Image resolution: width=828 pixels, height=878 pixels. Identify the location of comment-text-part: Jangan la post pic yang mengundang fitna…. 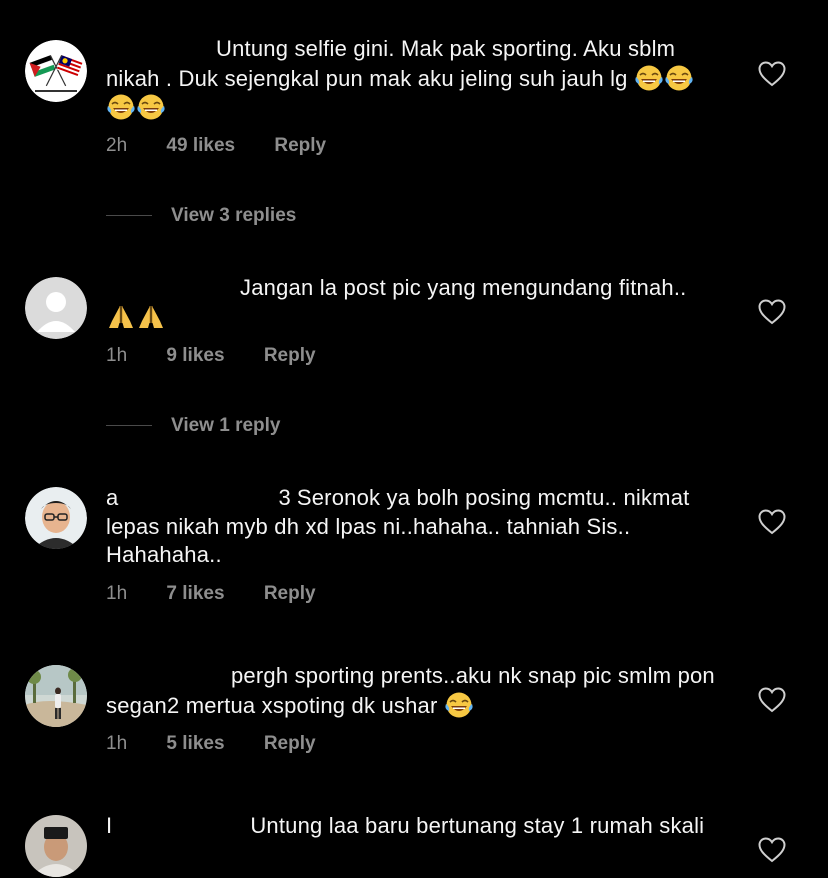
(463, 287).